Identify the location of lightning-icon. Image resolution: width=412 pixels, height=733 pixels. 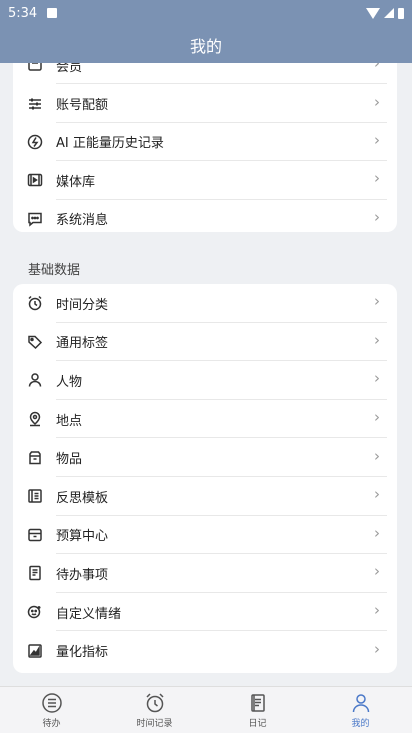
(35, 142).